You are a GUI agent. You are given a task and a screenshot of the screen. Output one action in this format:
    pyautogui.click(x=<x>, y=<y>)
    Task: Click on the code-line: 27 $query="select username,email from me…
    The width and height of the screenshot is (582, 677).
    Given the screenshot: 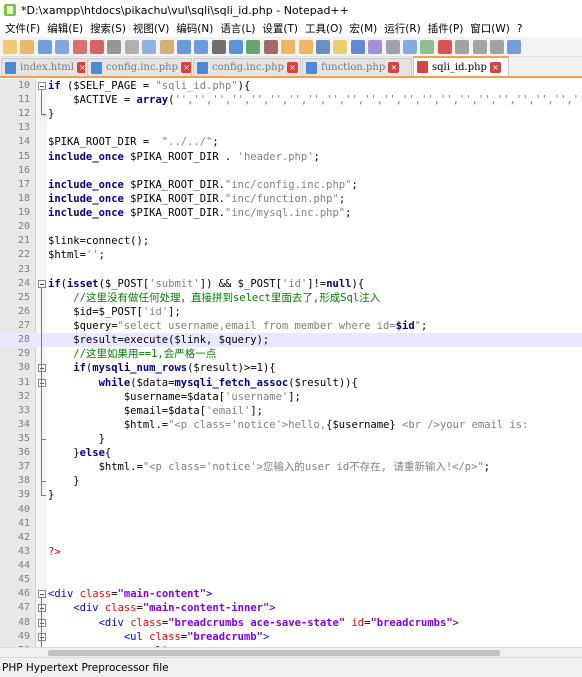 What is the action you would take?
    pyautogui.click(x=291, y=326)
    